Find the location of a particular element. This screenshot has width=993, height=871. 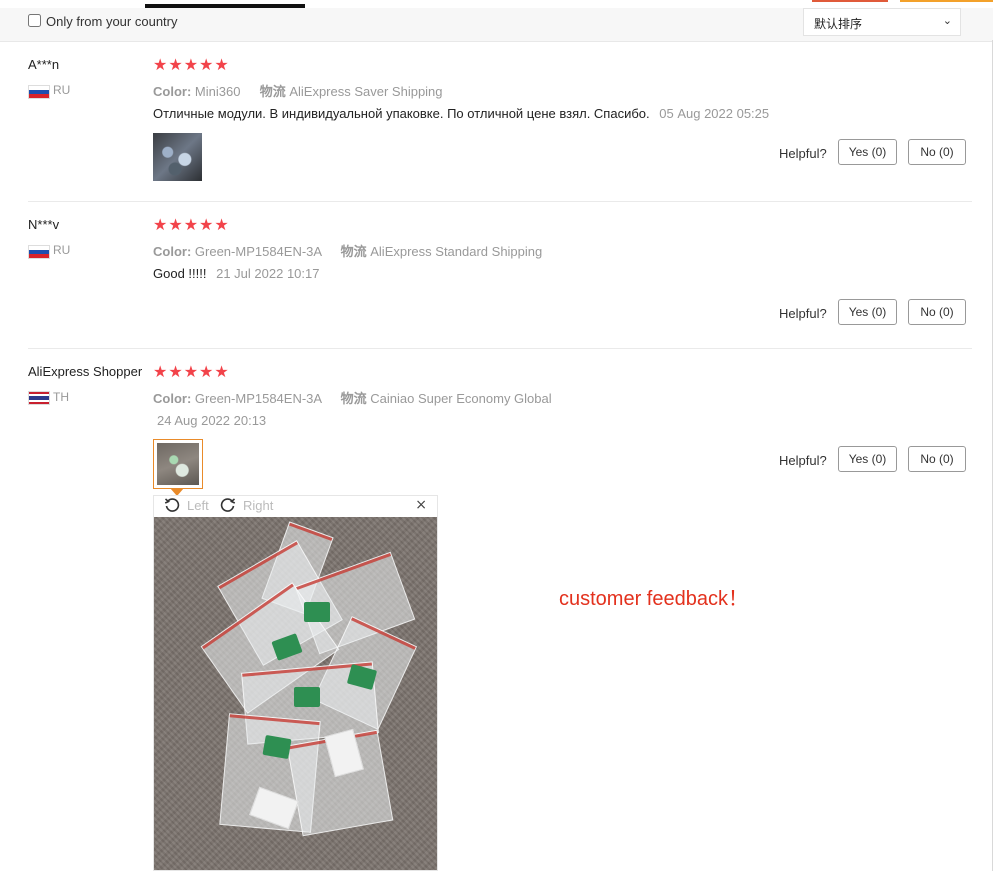

photo-viewer: Left Right × is located at coordinates (295, 683).